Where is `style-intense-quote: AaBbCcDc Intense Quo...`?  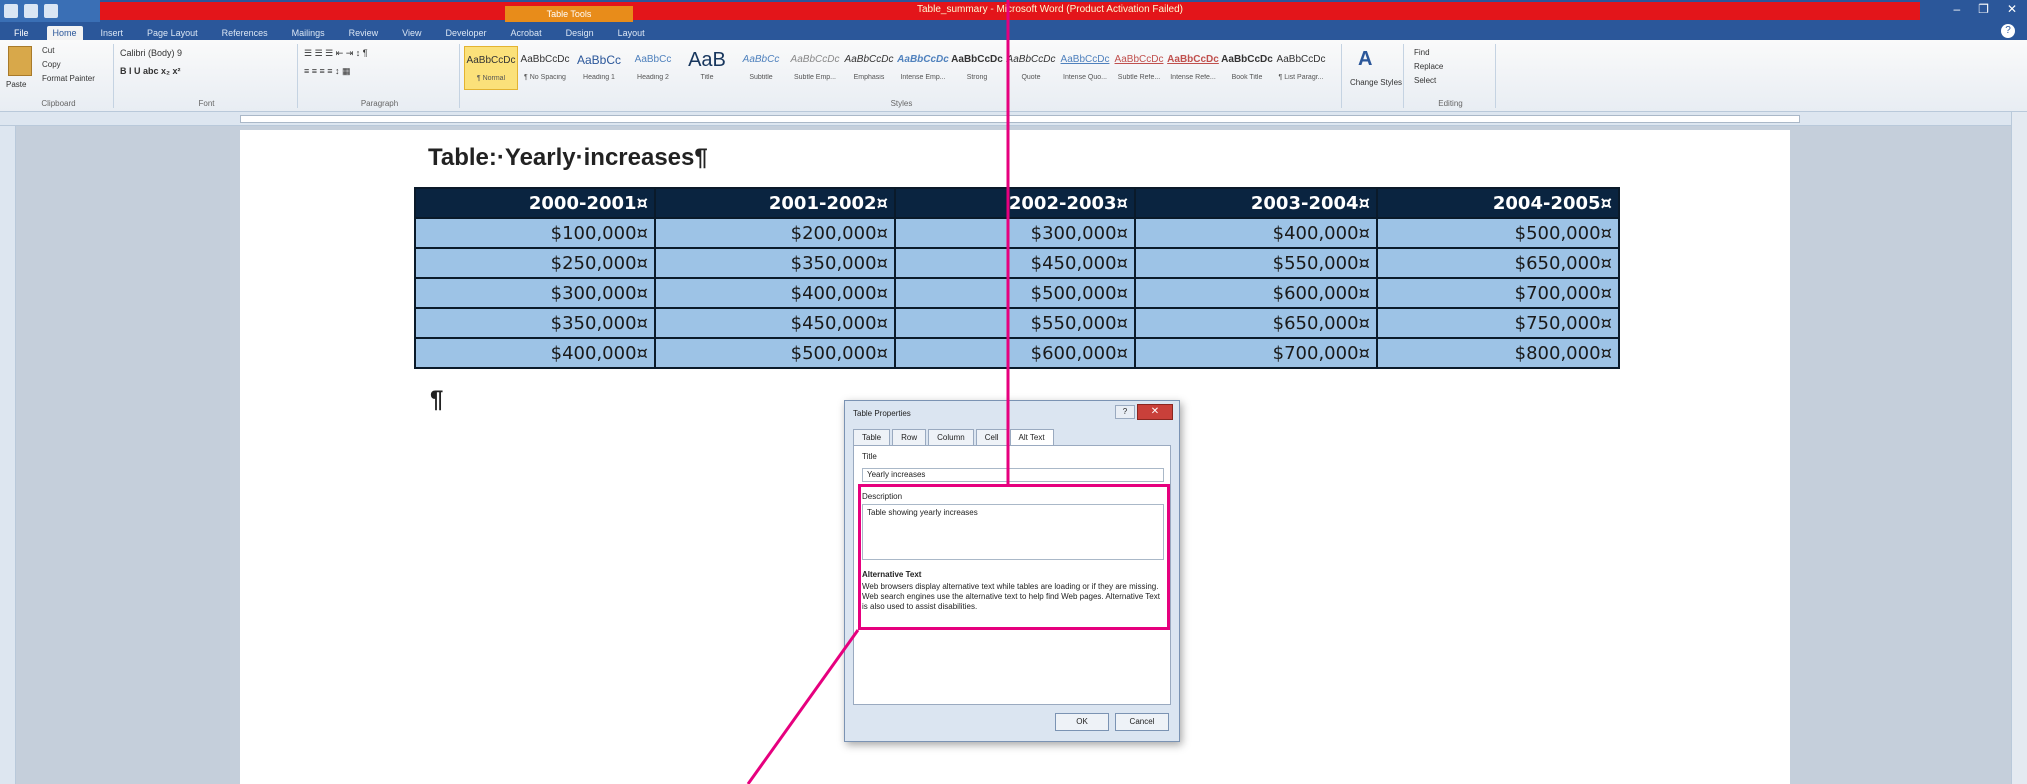 style-intense-quote: AaBbCcDc Intense Quo... is located at coordinates (1085, 68).